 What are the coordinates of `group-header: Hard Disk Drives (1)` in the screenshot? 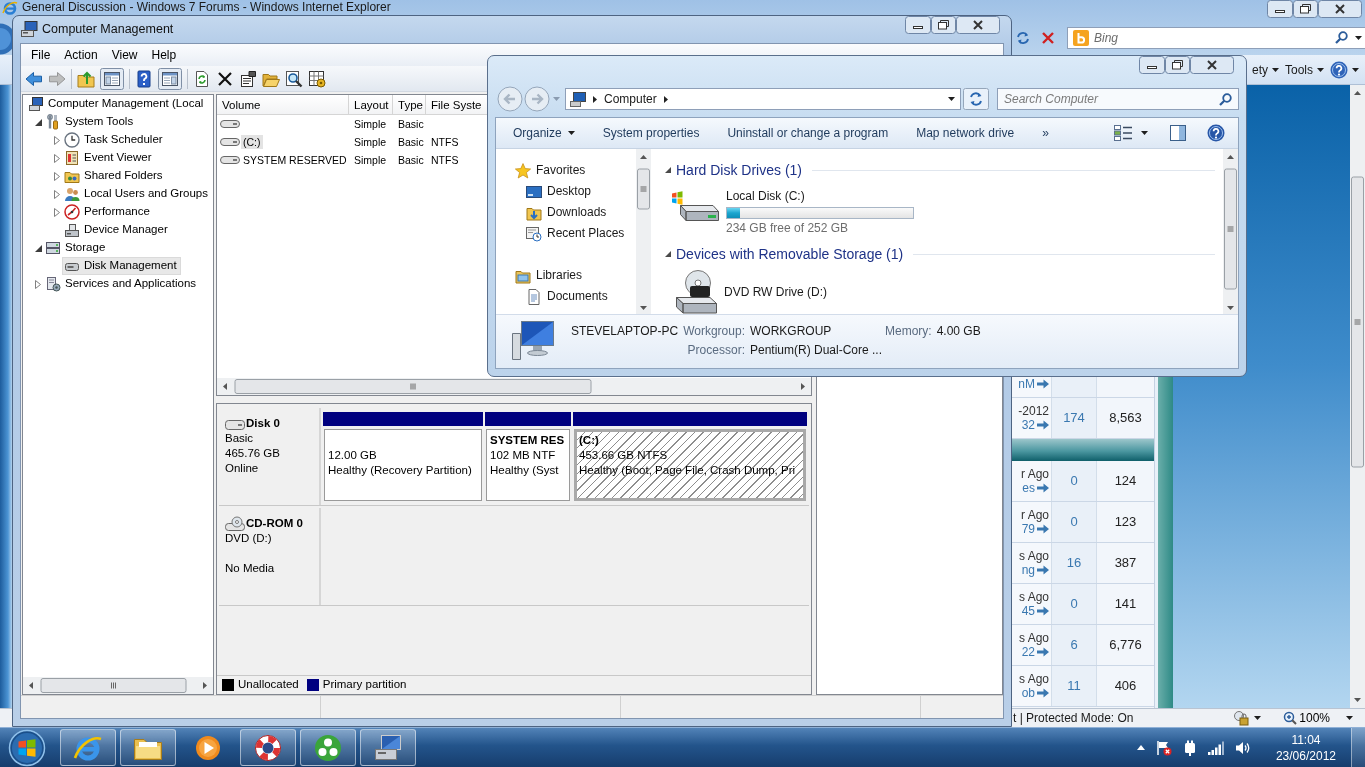 It's located at (739, 170).